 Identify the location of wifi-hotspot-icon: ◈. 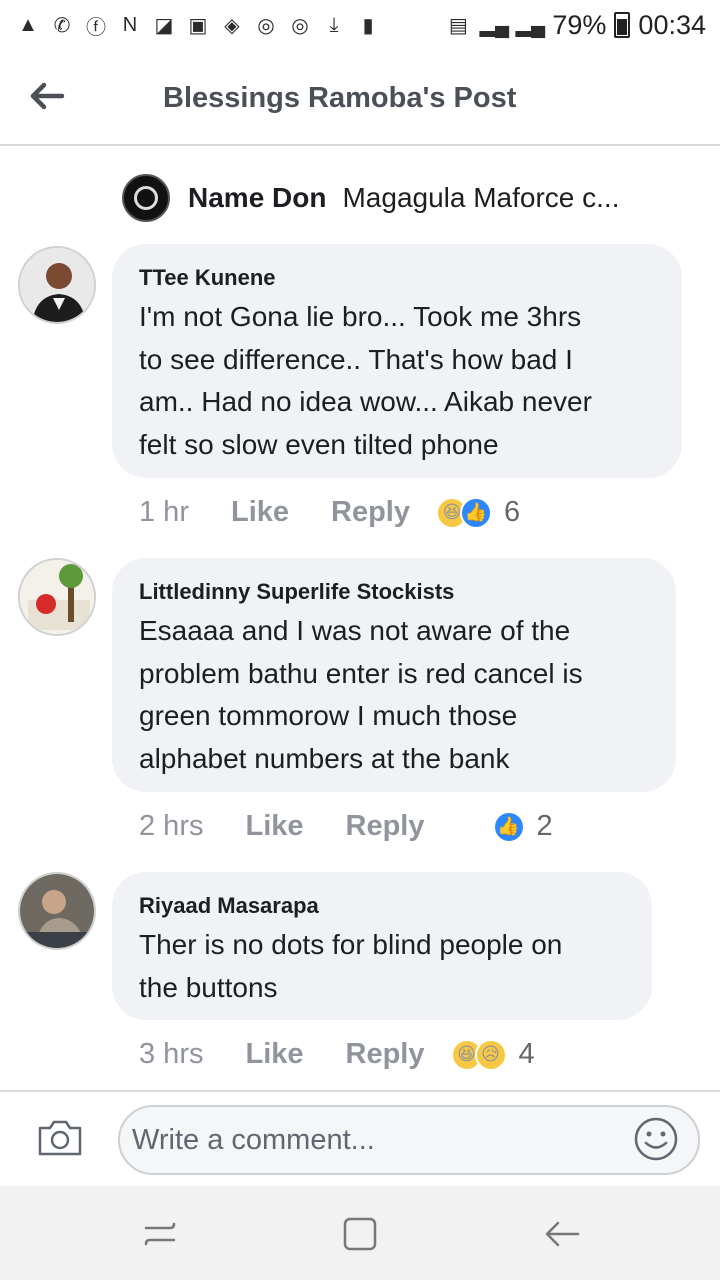
(232, 25).